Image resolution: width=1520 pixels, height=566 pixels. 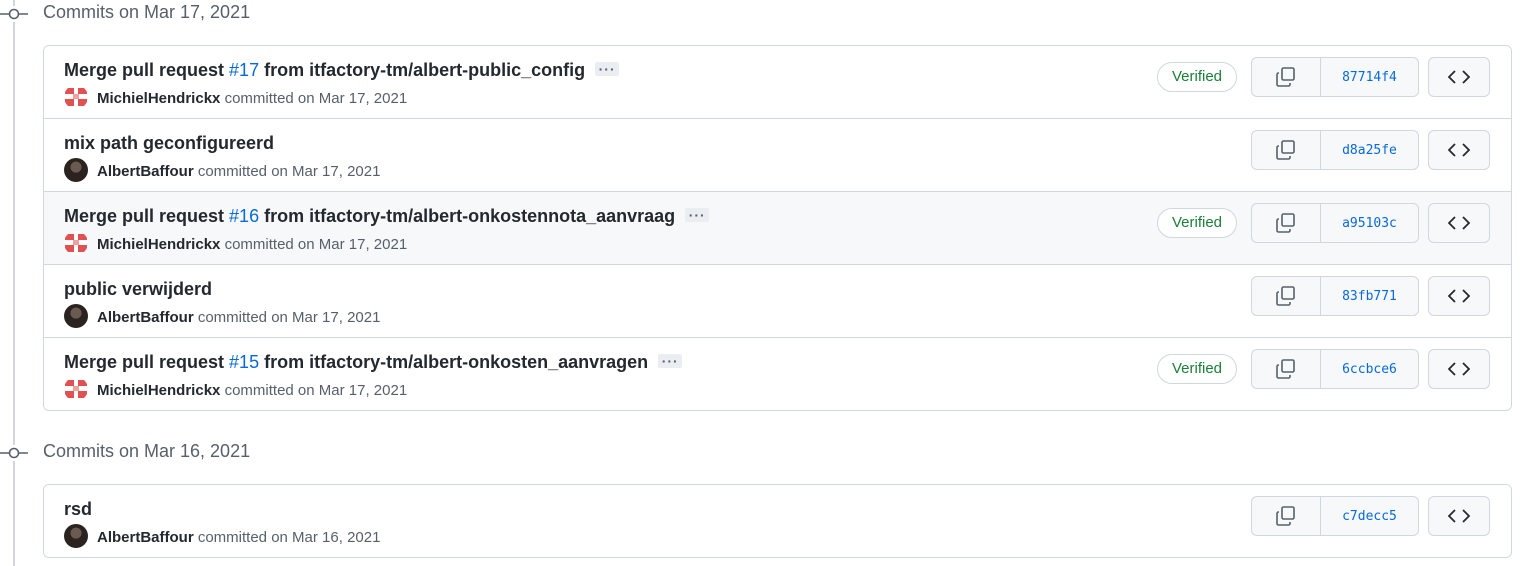 I want to click on commit-actions: 87714f4, so click(x=1335, y=77).